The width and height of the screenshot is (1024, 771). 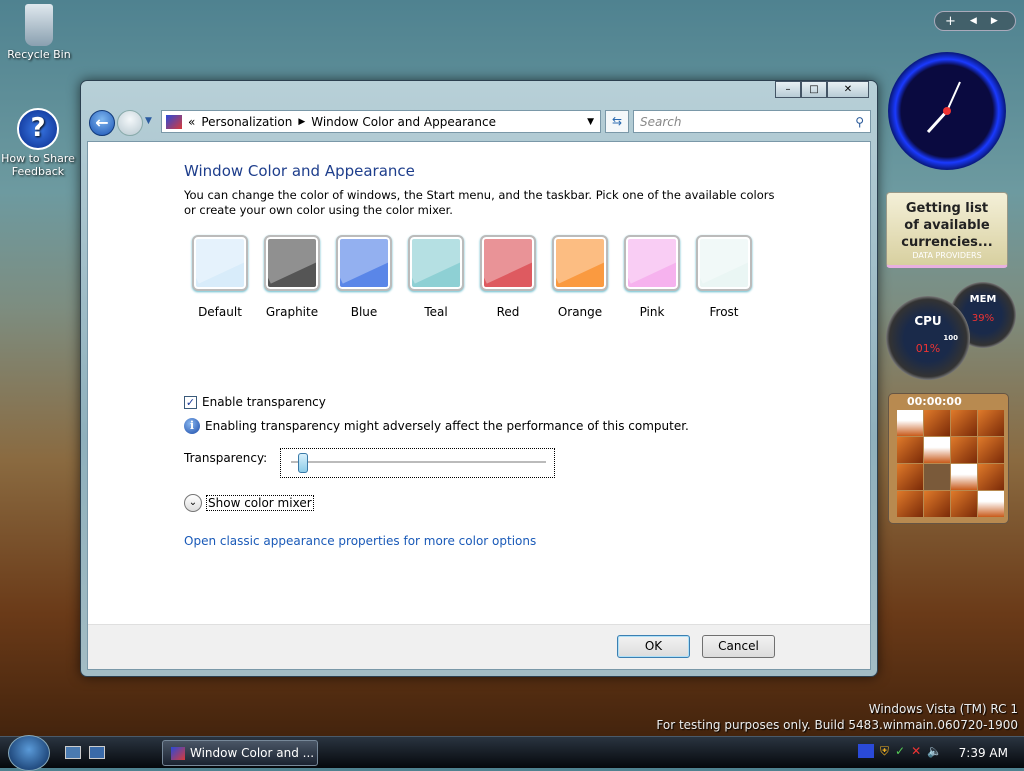 What do you see at coordinates (617, 121) in the screenshot?
I see `refresh-button: ⇆` at bounding box center [617, 121].